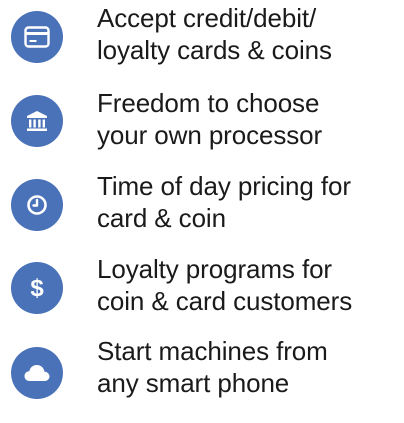 The width and height of the screenshot is (404, 423). I want to click on feature-text: Time of day pricing for card & coin, so click(249, 202).